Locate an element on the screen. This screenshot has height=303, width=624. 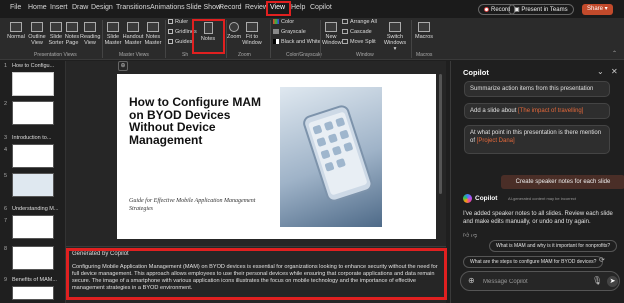
scrollbar-thumb is located at coordinates (440, 134).